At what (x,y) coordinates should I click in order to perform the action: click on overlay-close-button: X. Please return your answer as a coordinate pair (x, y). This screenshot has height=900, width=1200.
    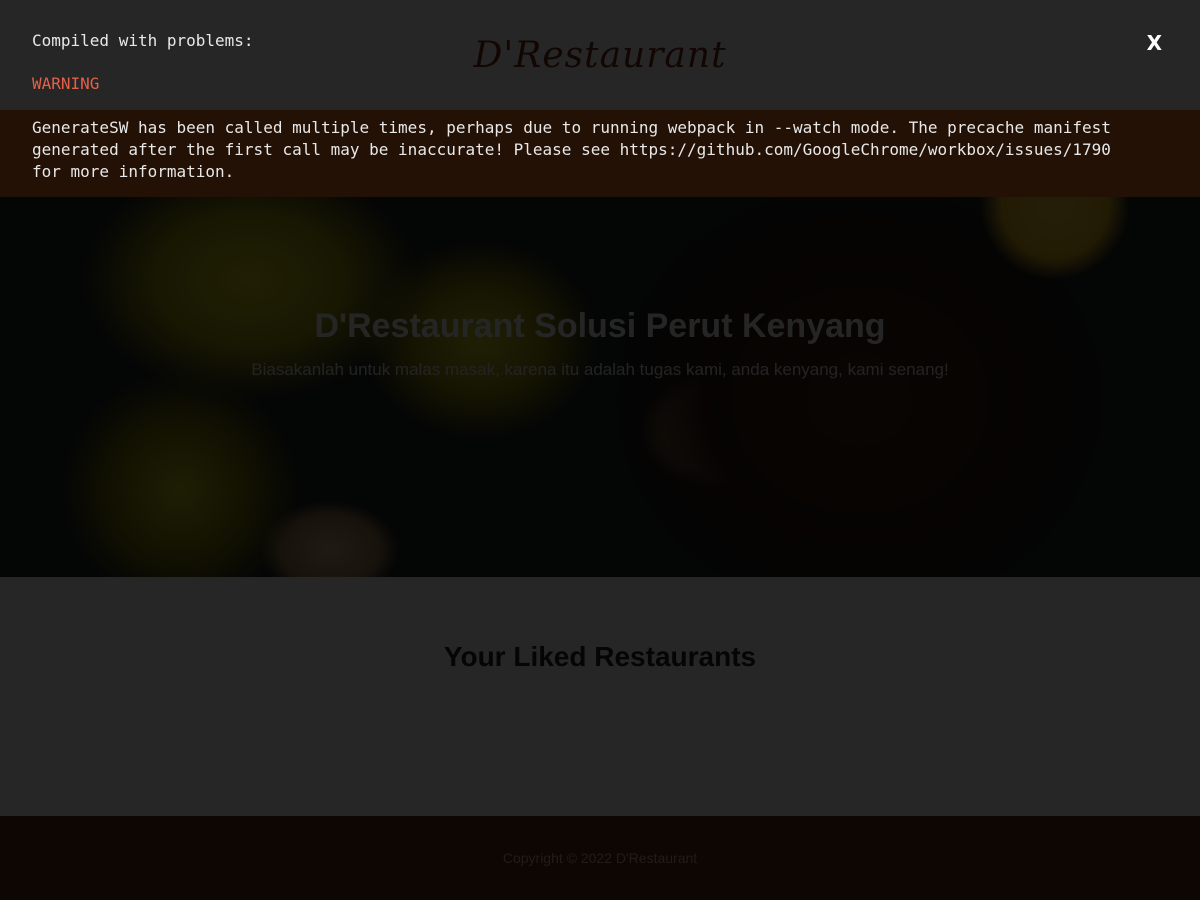
    Looking at the image, I should click on (1154, 43).